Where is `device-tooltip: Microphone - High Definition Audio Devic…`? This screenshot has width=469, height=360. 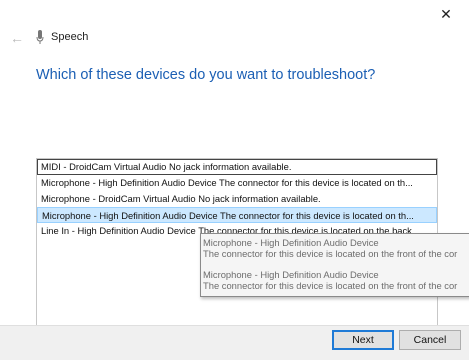 device-tooltip: Microphone - High Definition Audio Devic… is located at coordinates (334, 265).